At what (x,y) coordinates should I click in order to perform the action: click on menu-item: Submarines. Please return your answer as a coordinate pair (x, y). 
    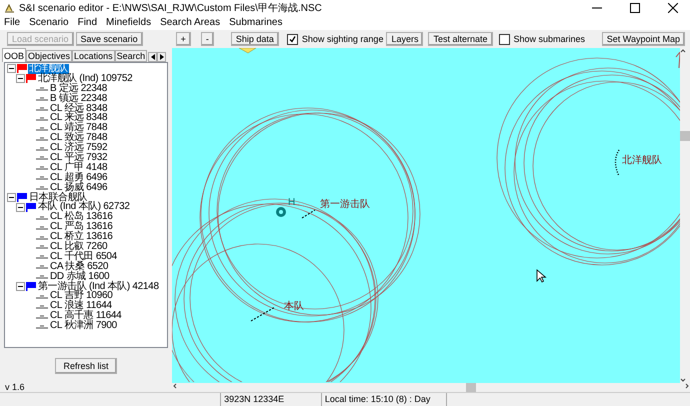
    Looking at the image, I should click on (255, 22).